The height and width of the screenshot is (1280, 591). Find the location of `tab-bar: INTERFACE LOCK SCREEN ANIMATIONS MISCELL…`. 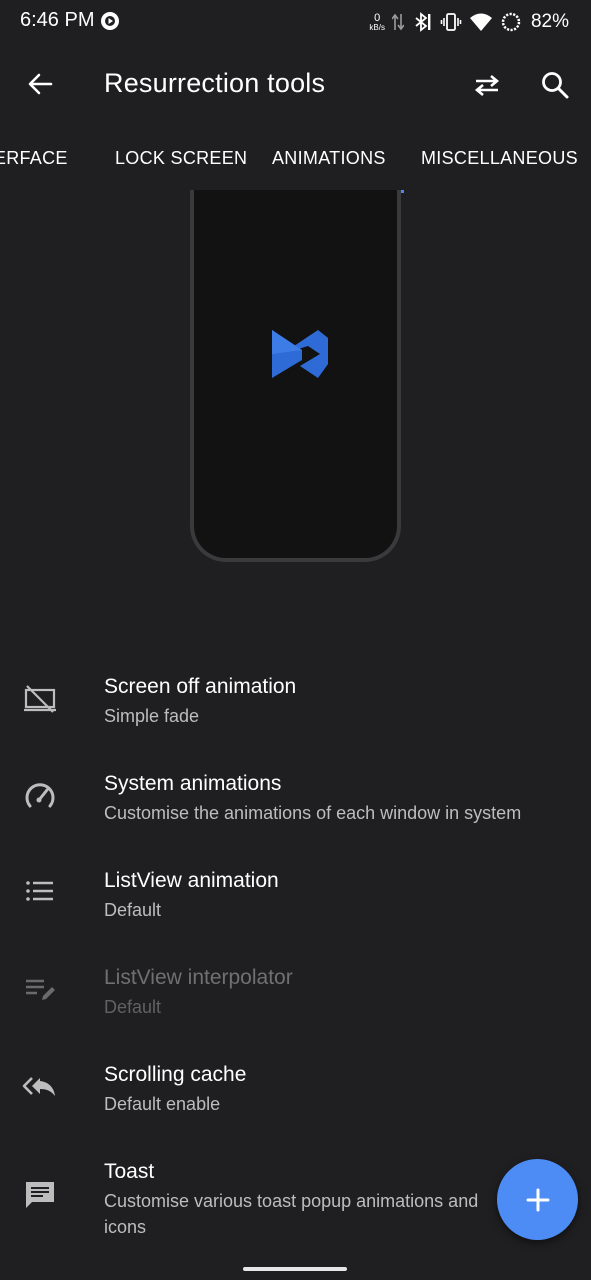

tab-bar: INTERFACE LOCK SCREEN ANIMATIONS MISCELL… is located at coordinates (295, 159).